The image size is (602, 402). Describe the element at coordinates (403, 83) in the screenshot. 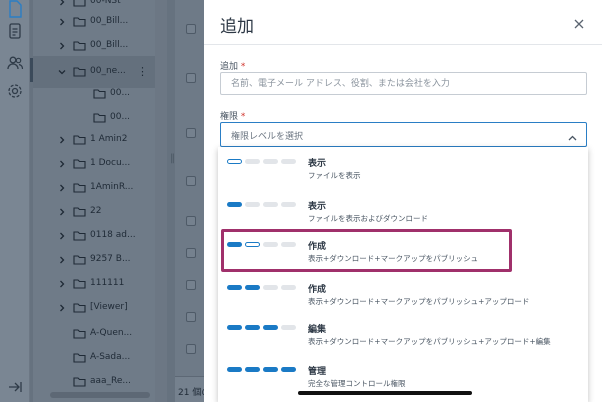

I see `add-member-input` at that location.